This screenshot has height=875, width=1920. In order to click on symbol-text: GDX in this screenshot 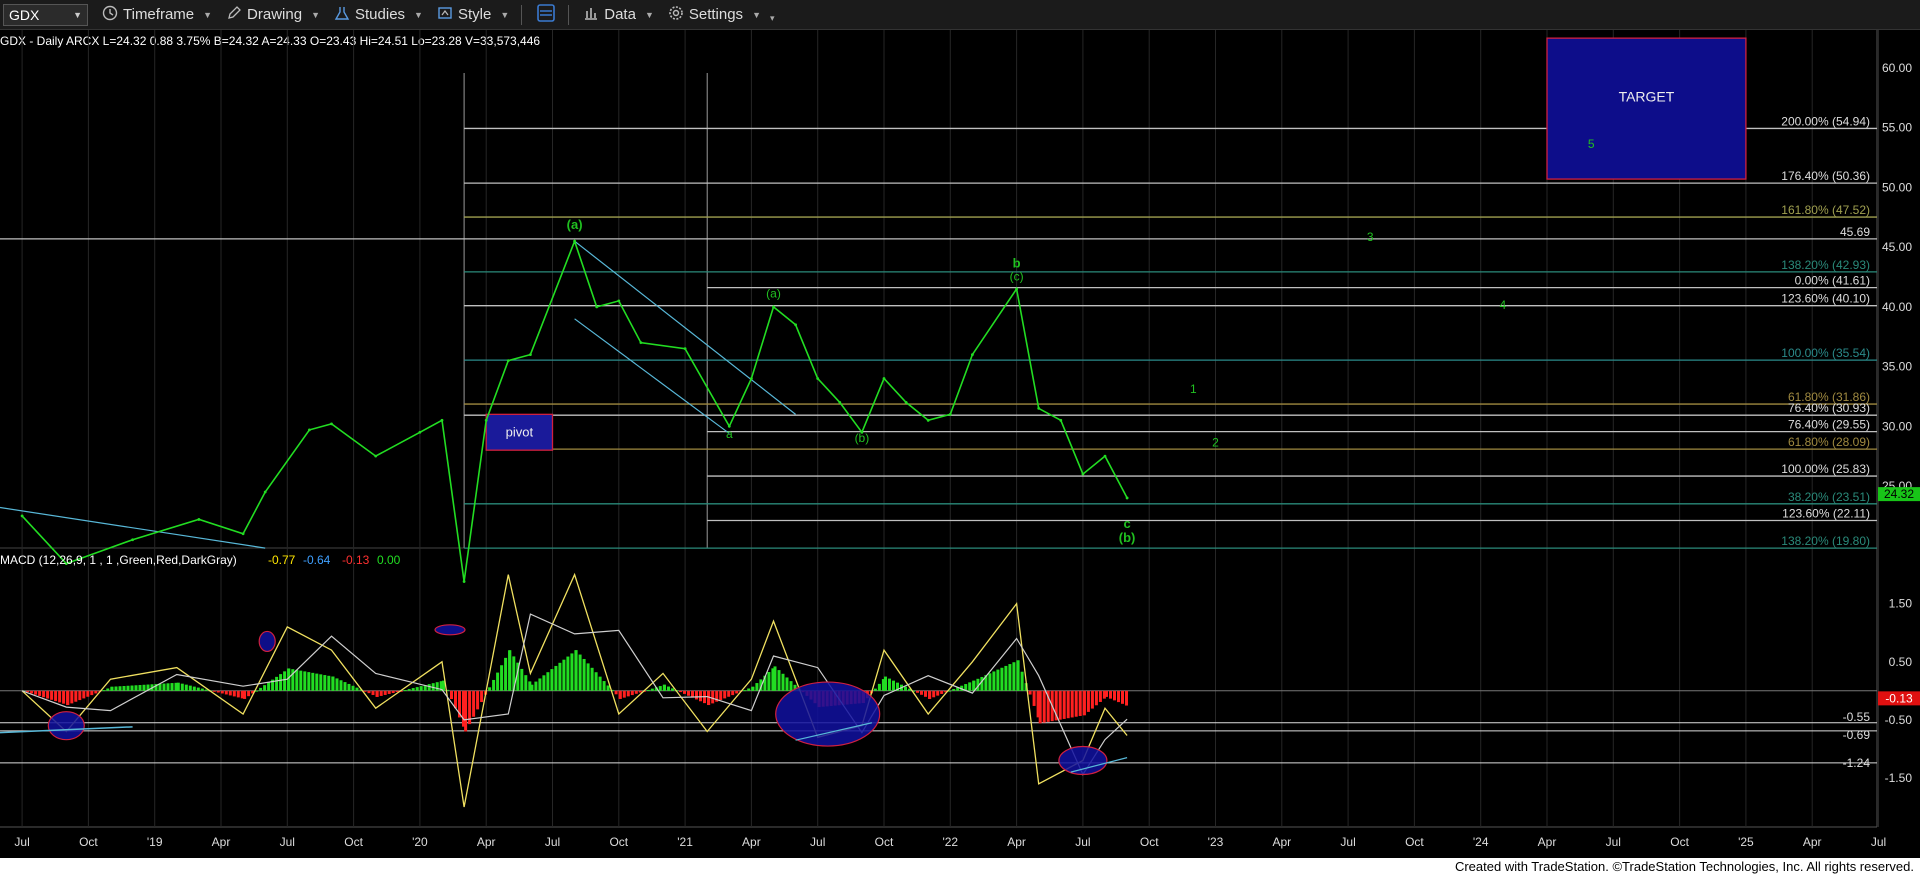, I will do `click(24, 14)`.